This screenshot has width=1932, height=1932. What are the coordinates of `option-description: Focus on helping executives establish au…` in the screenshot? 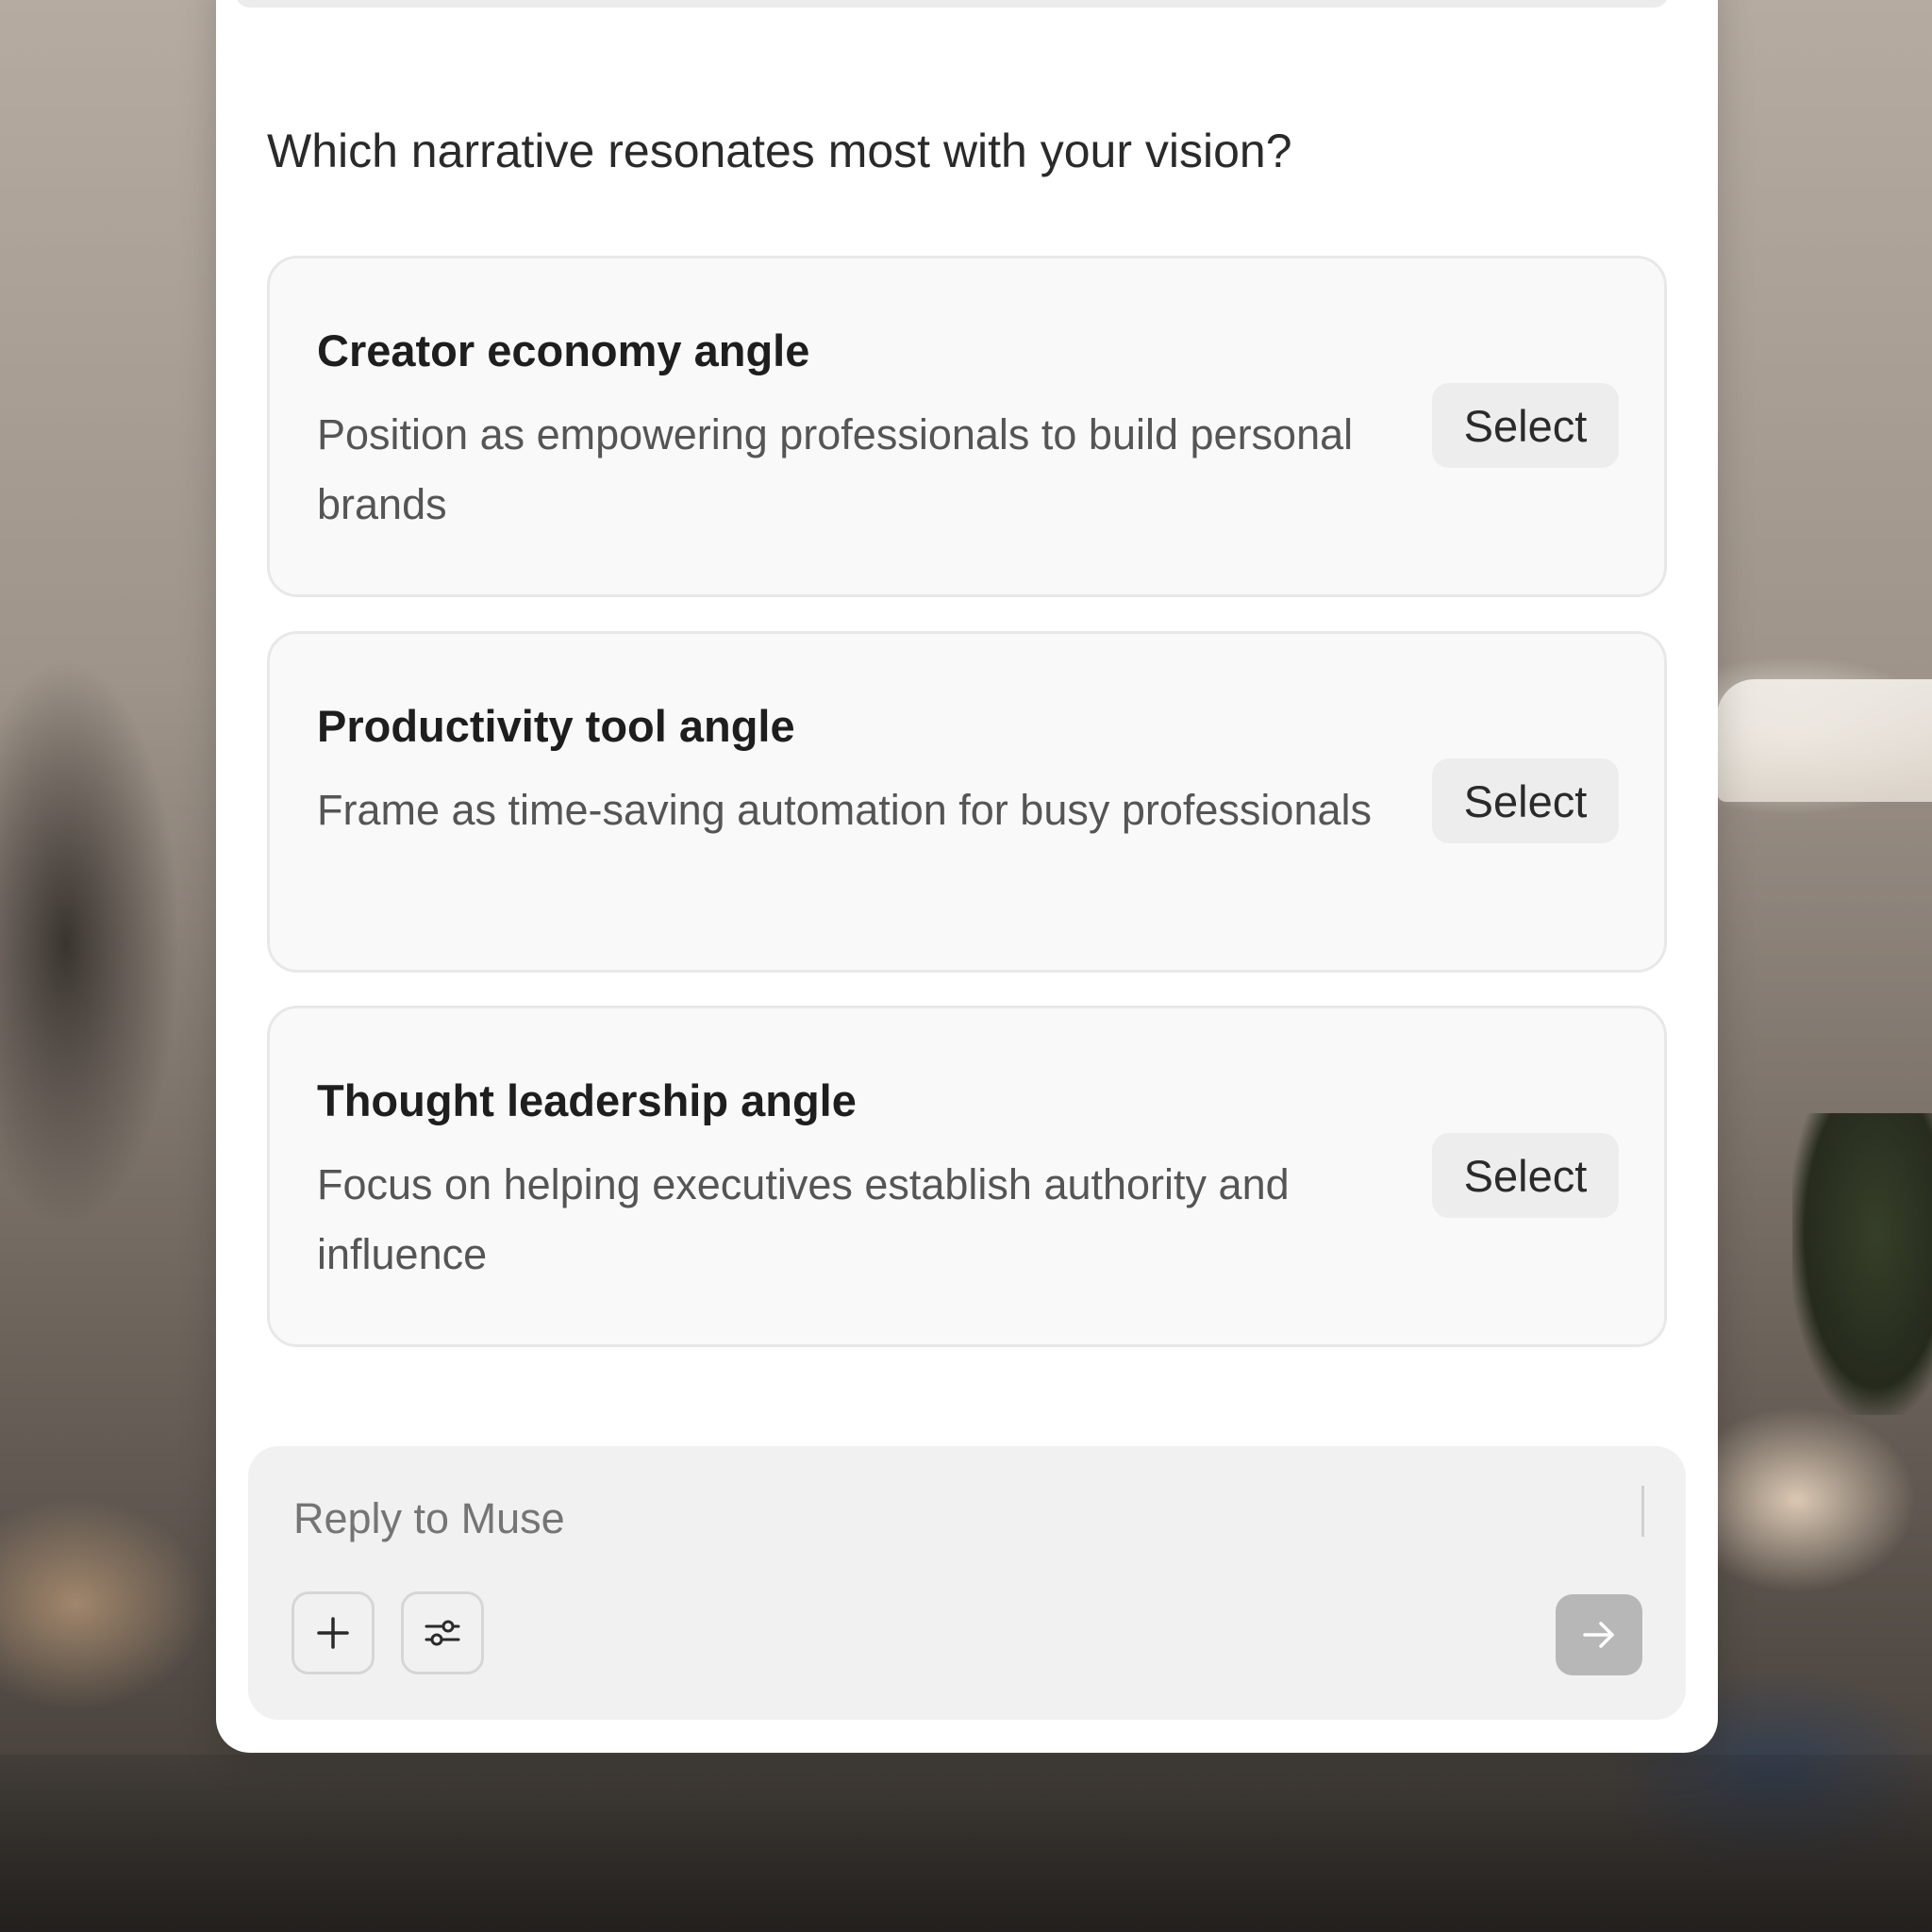 It's located at (804, 1219).